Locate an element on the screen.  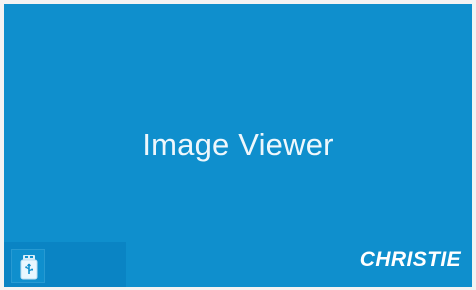
usb-drive-icon is located at coordinates (29, 267).